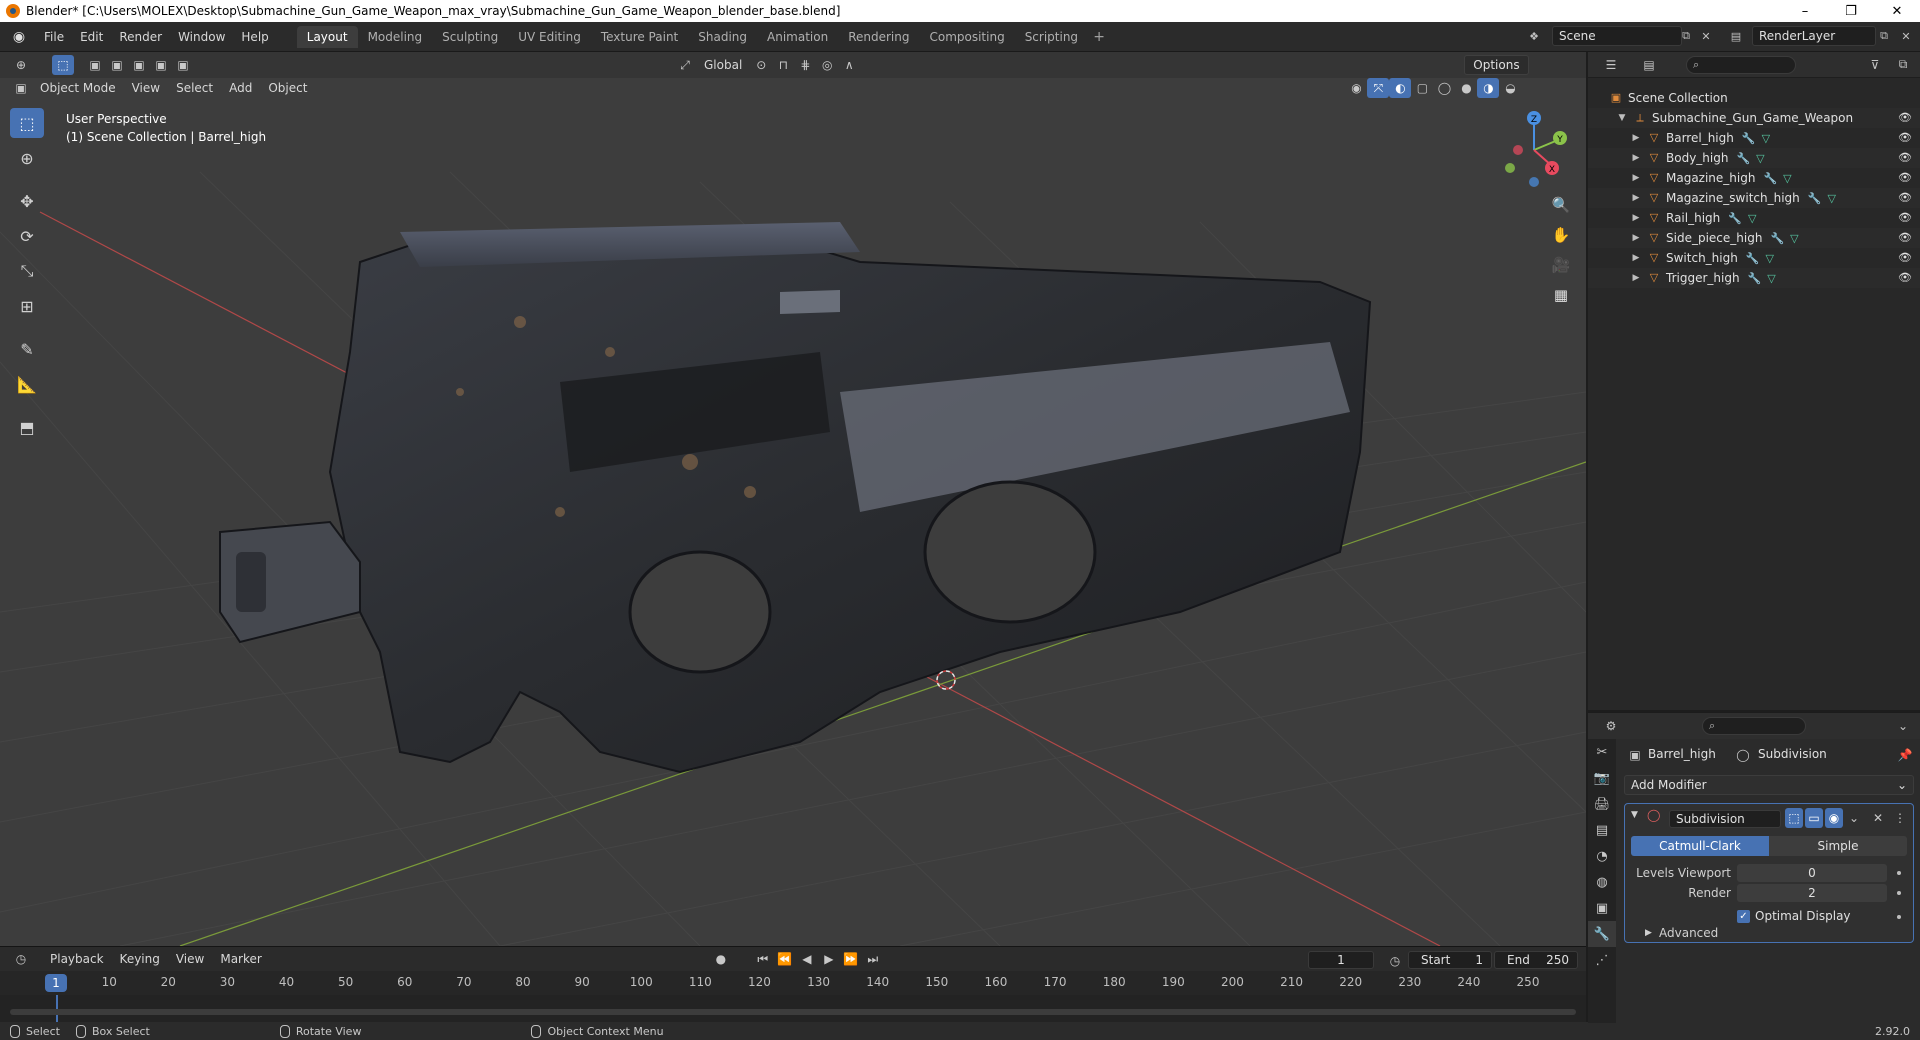 This screenshot has height=1040, width=1920. Describe the element at coordinates (639, 37) in the screenshot. I see `tab-texture-paint: Texture Paint` at that location.